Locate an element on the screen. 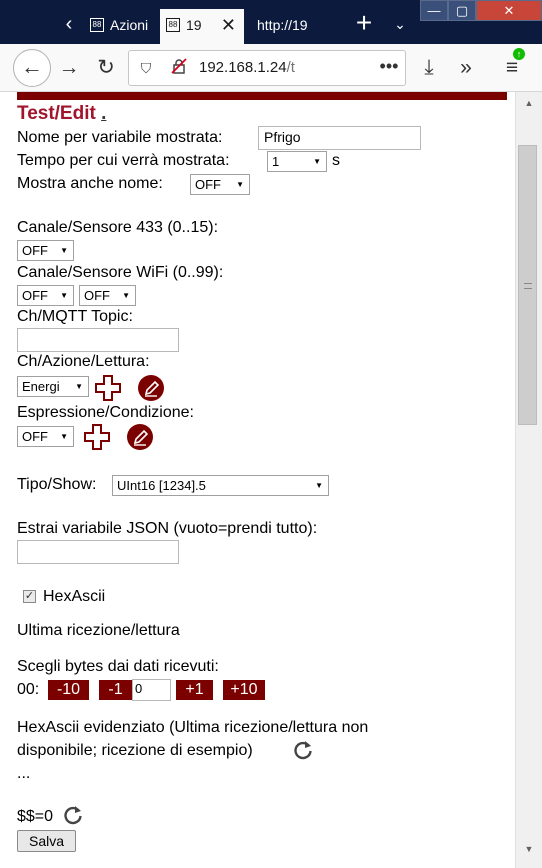 Image resolution: width=542 pixels, height=868 pixels. channel433-select: OFF ▼ is located at coordinates (45, 250).